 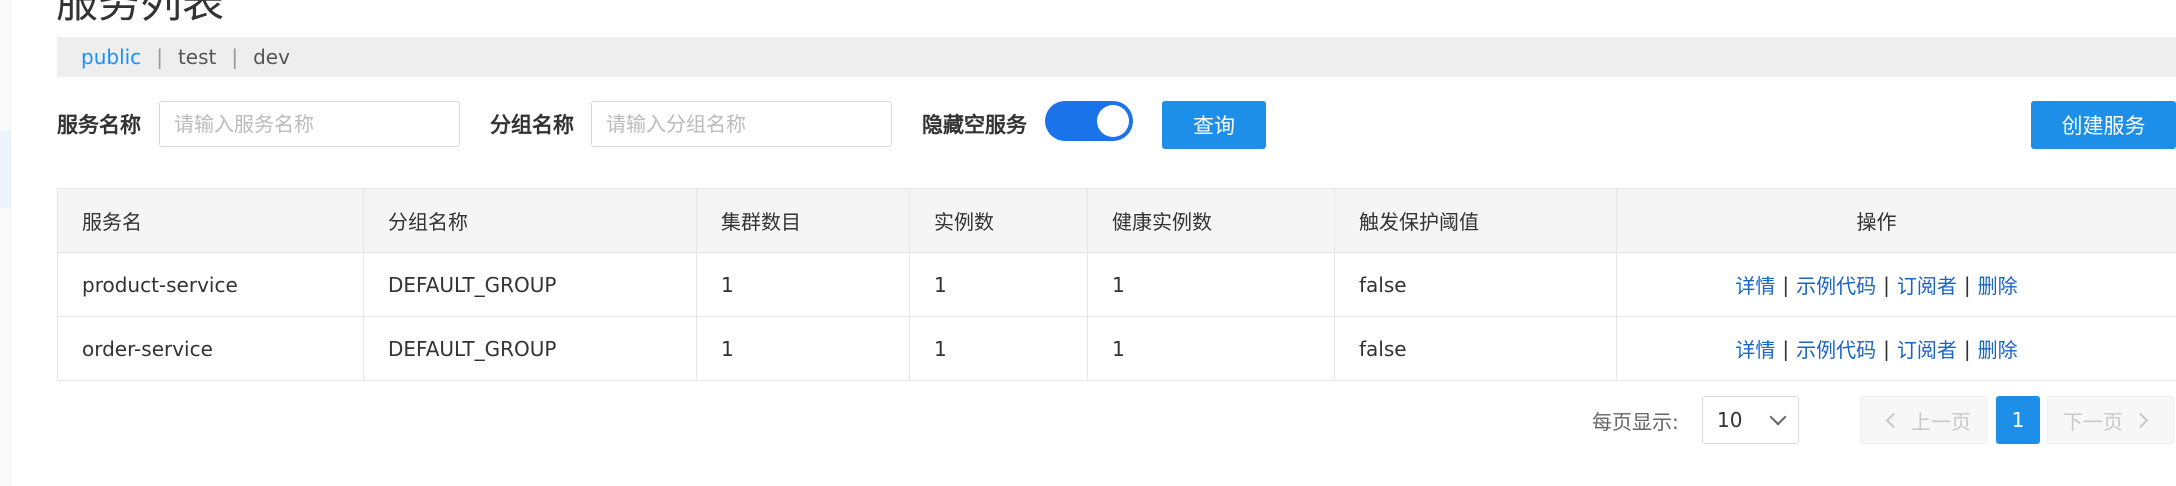 I want to click on namespace-public: public, so click(x=111, y=57).